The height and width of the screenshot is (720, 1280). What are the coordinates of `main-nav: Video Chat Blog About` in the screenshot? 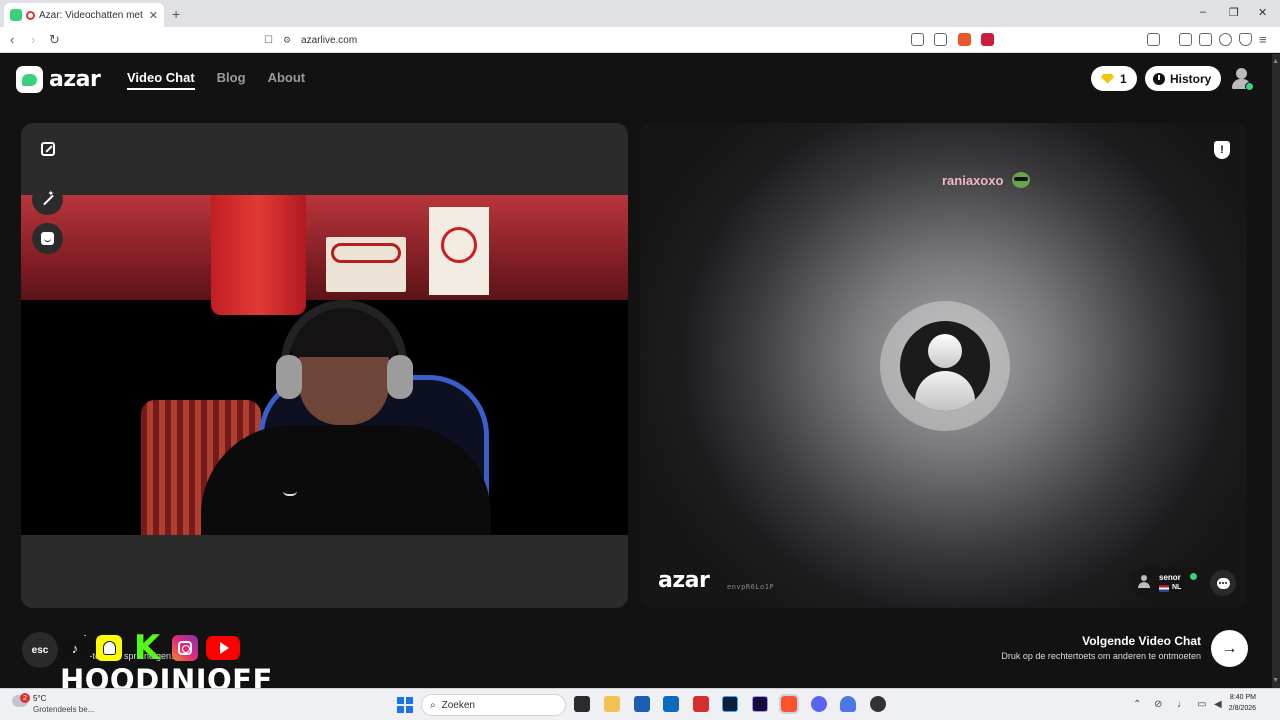 It's located at (216, 80).